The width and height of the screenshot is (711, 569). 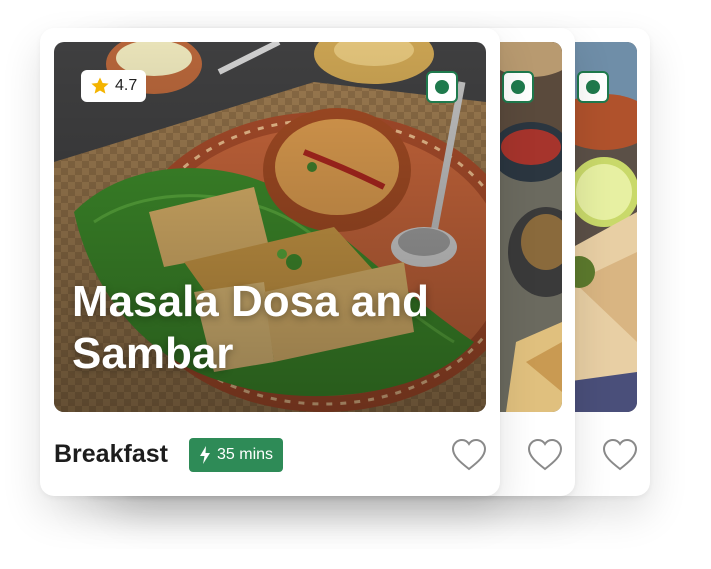 What do you see at coordinates (251, 327) in the screenshot?
I see `recipe-title: Masala Dosa and Sambar` at bounding box center [251, 327].